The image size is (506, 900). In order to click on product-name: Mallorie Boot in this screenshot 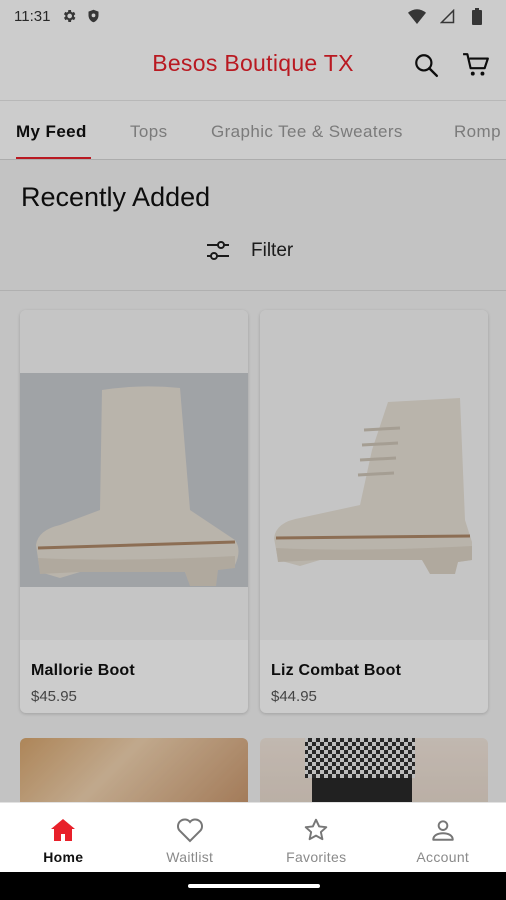, I will do `click(83, 670)`.